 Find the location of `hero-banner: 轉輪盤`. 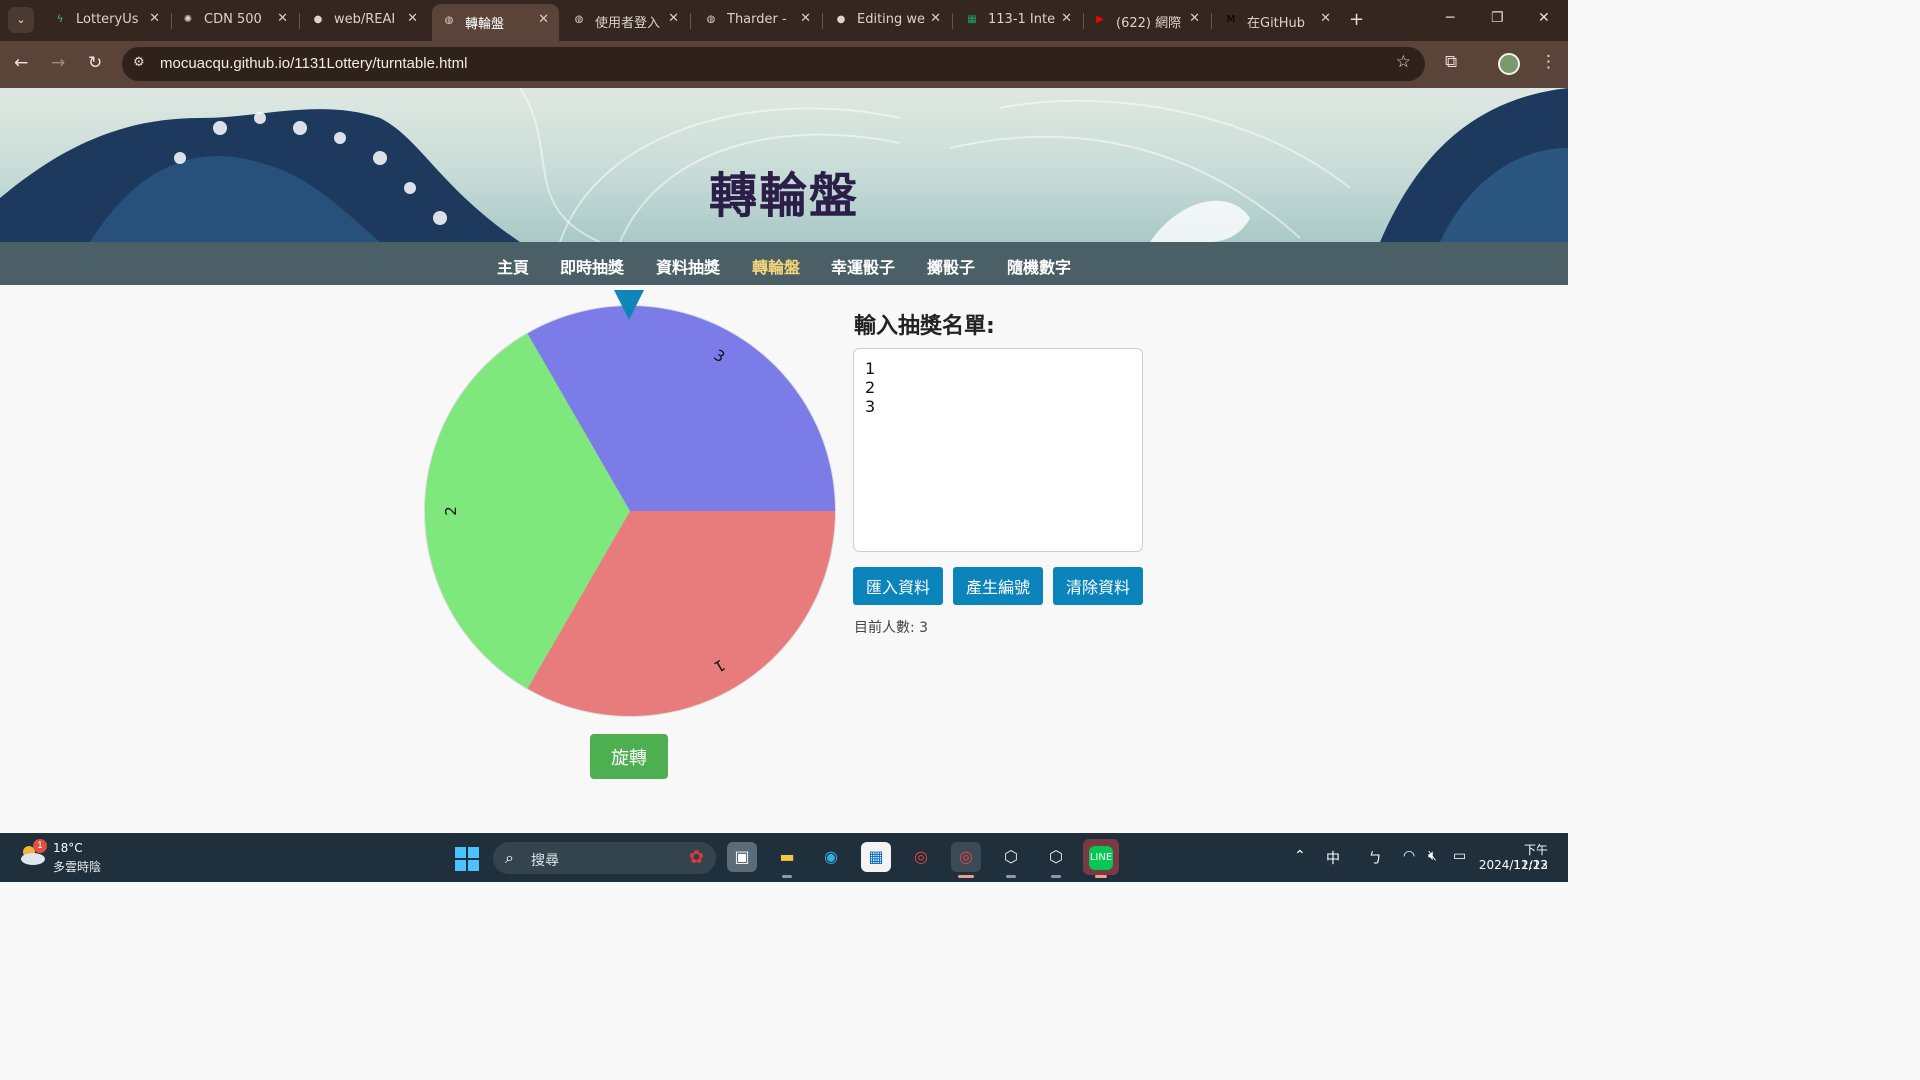

hero-banner: 轉輪盤 is located at coordinates (784, 165).